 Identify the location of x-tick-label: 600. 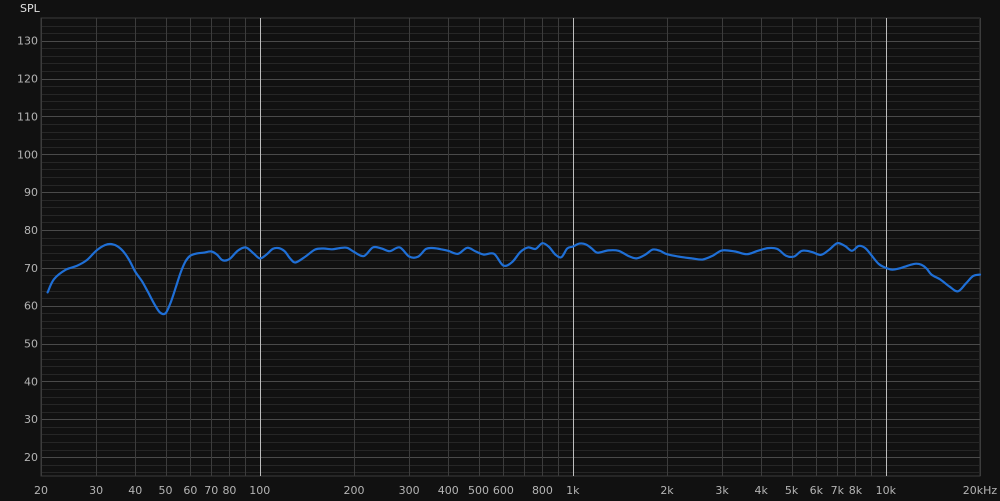
(503, 490).